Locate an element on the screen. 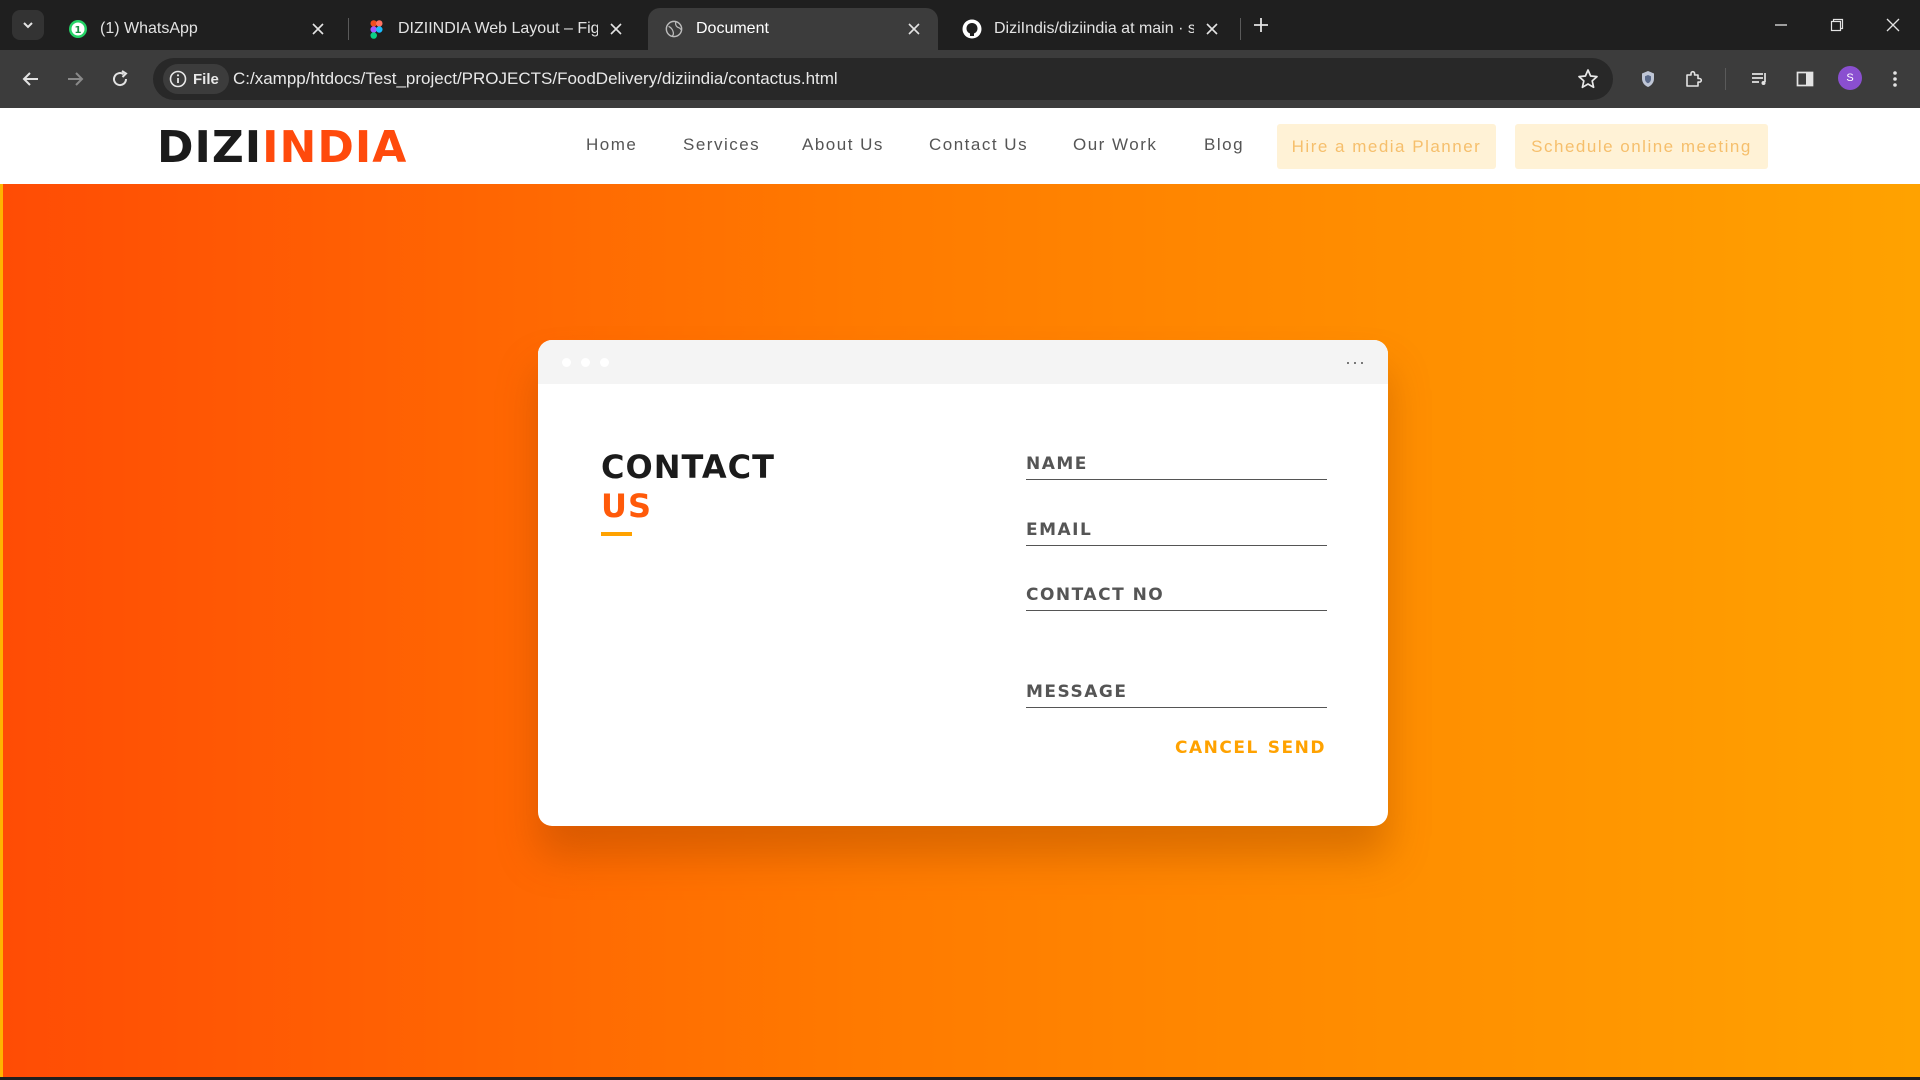  minimize-button is located at coordinates (1781, 25).